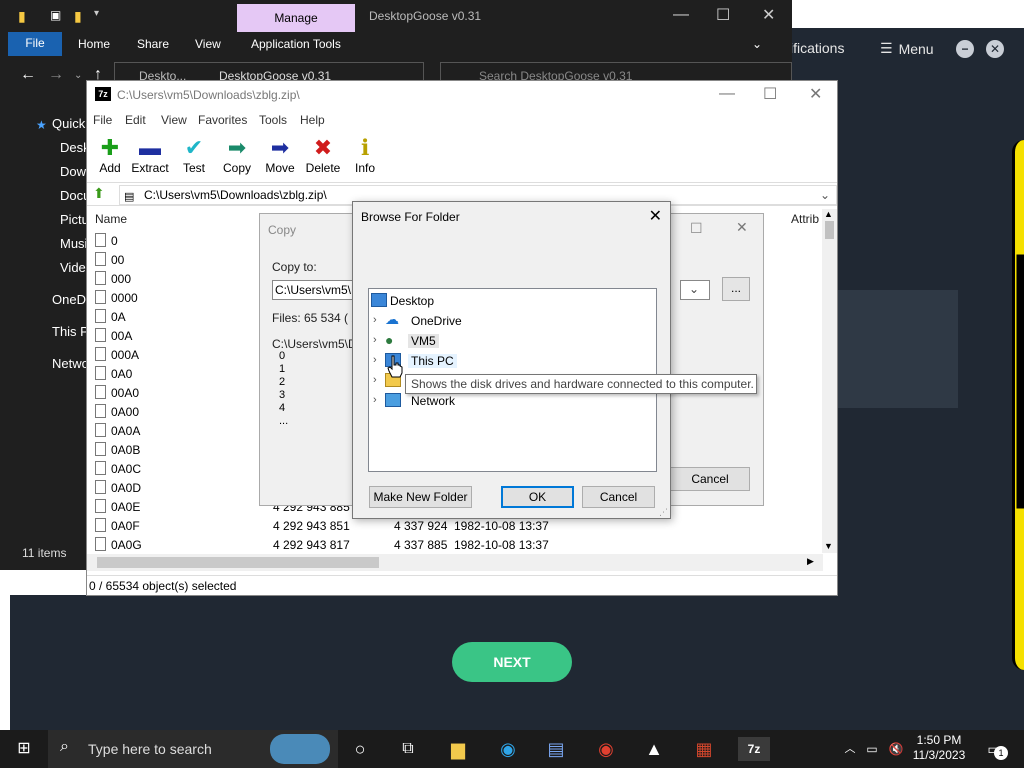 Image resolution: width=1024 pixels, height=768 pixels. What do you see at coordinates (150, 155) in the screenshot?
I see `extract-button: ▬ Extract` at bounding box center [150, 155].